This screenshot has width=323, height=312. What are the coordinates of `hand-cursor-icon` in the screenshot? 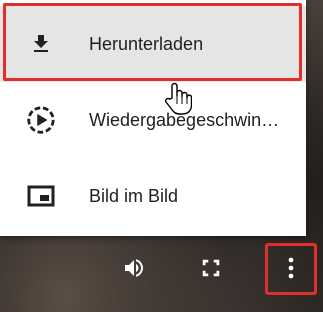 It's located at (178, 99).